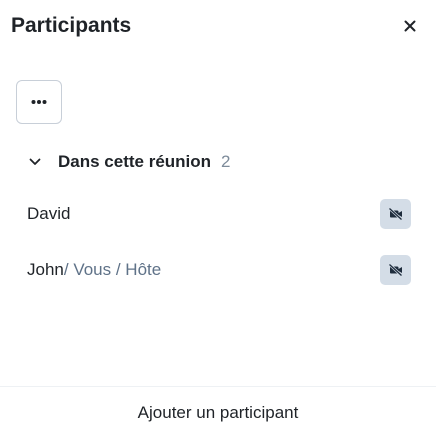  What do you see at coordinates (112, 269) in the screenshot?
I see `participant-role: / Vous / Hôte` at bounding box center [112, 269].